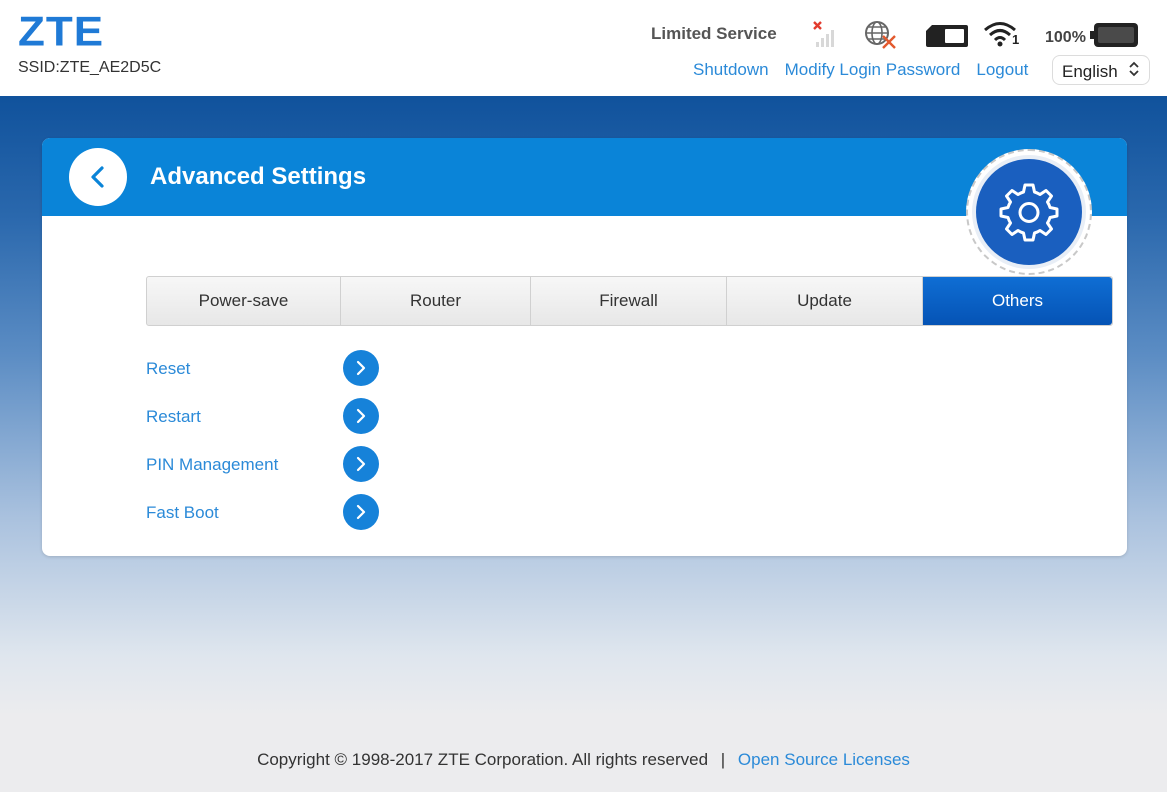 This screenshot has width=1167, height=792. I want to click on menu-item-pin-management: PIN Management, so click(266, 465).